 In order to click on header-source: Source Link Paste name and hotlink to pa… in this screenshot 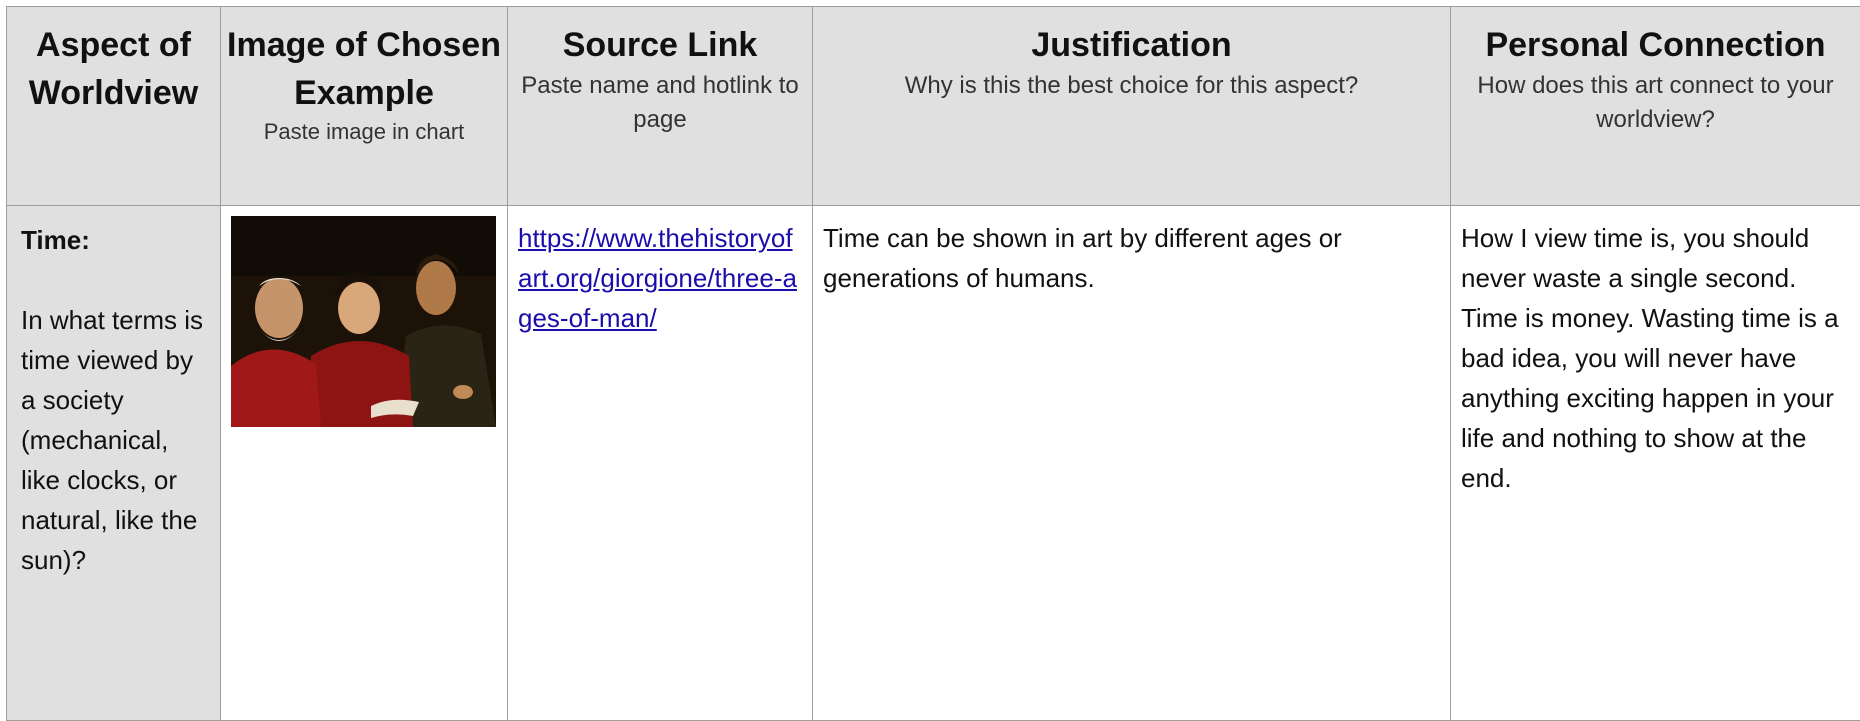, I will do `click(660, 106)`.